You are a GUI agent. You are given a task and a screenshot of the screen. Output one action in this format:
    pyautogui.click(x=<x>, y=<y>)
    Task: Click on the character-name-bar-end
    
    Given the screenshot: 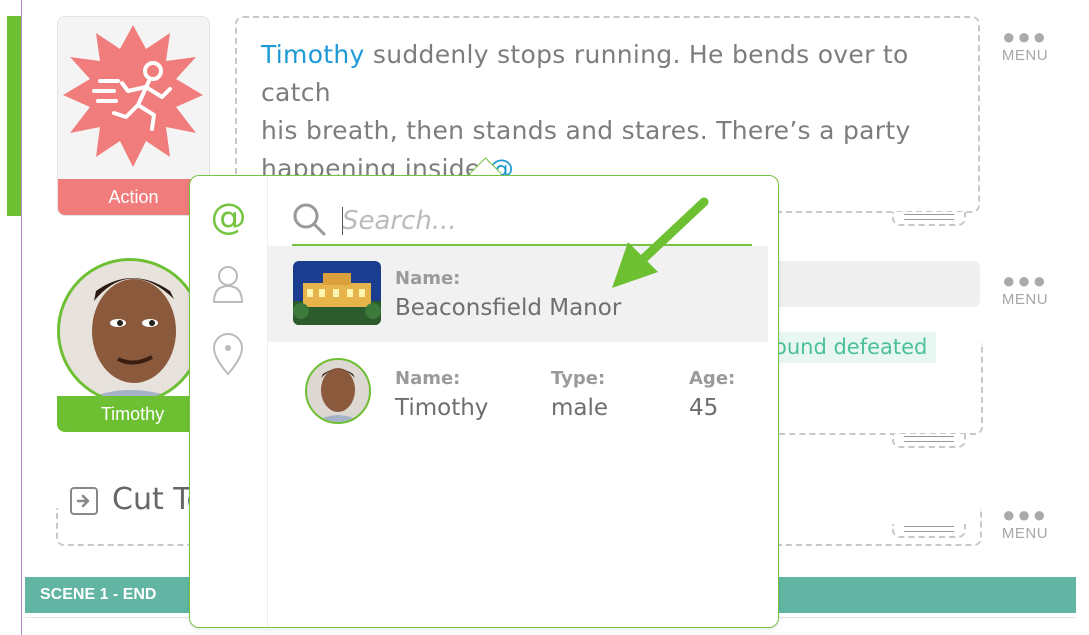 What is the action you would take?
    pyautogui.click(x=874, y=284)
    